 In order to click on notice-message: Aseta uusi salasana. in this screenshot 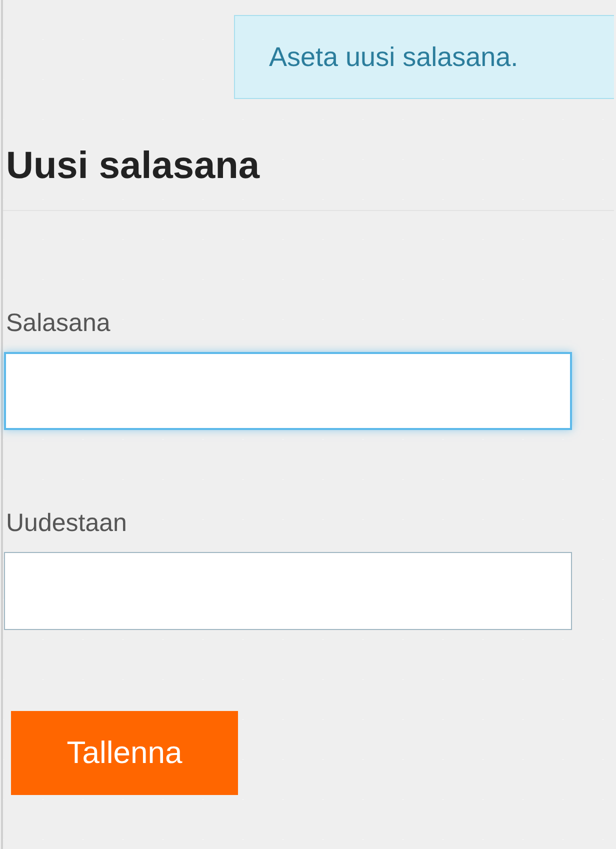, I will do `click(424, 57)`.